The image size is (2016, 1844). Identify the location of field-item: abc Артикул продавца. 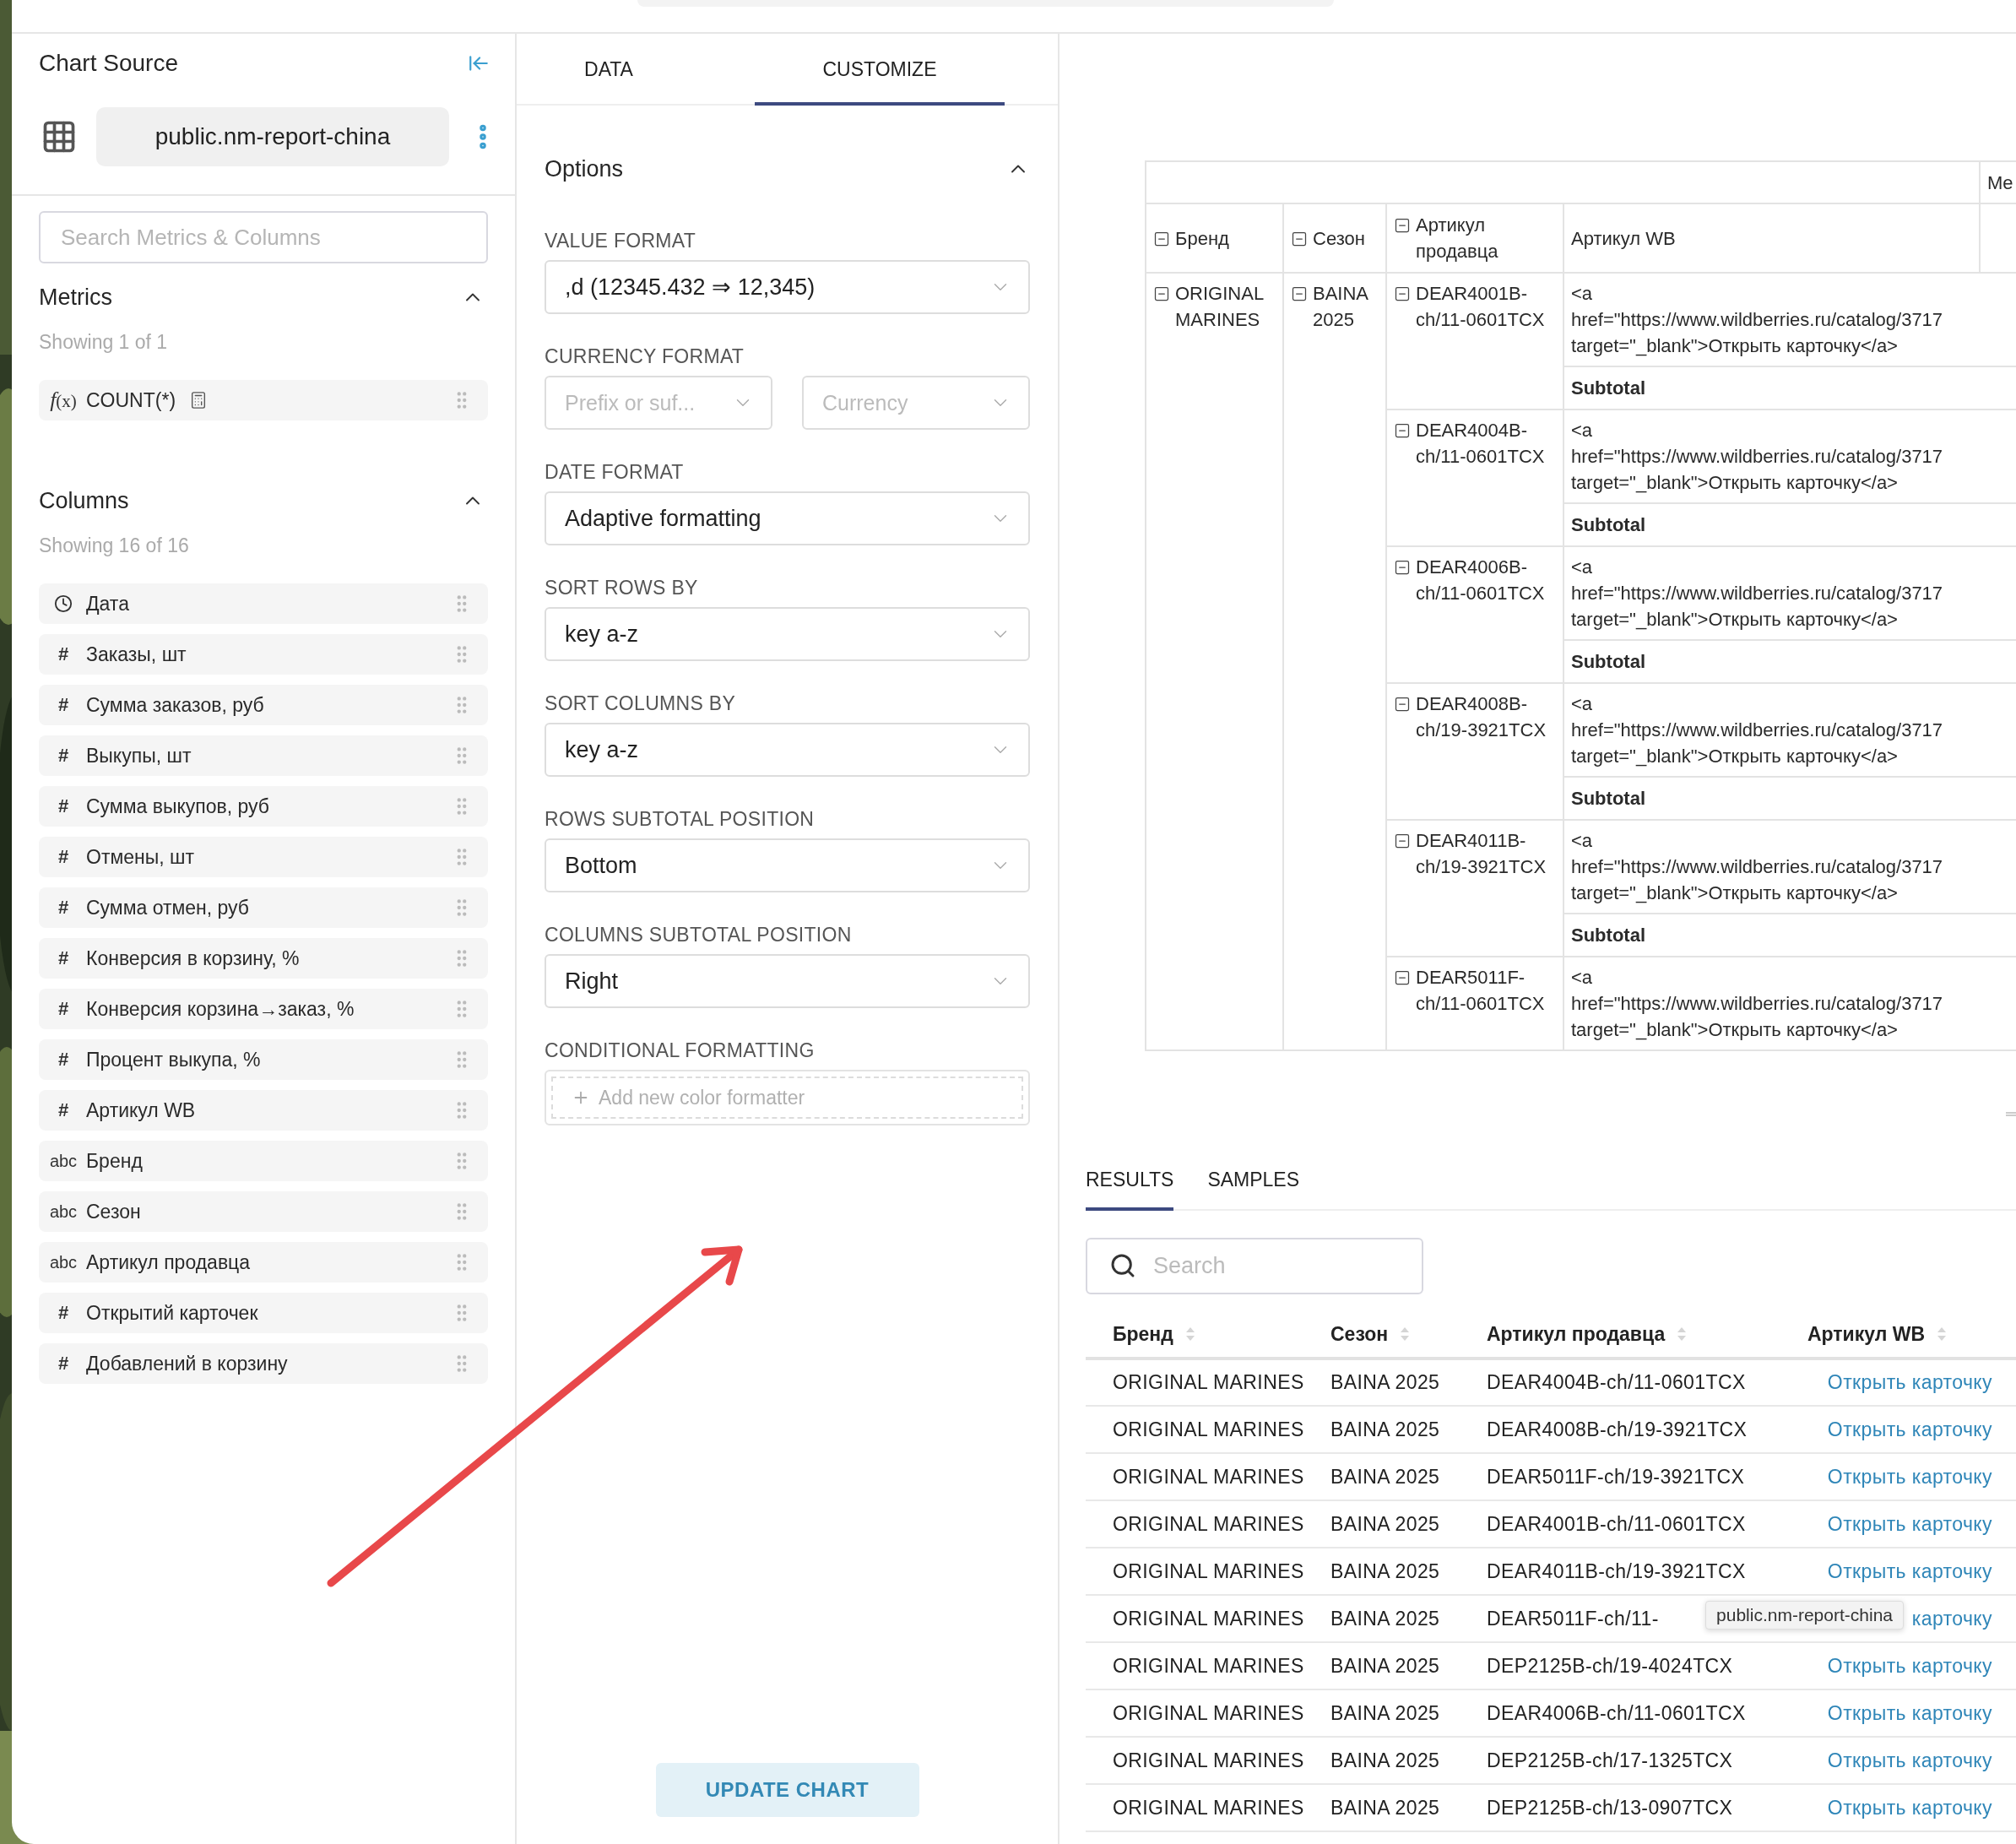
(263, 1263).